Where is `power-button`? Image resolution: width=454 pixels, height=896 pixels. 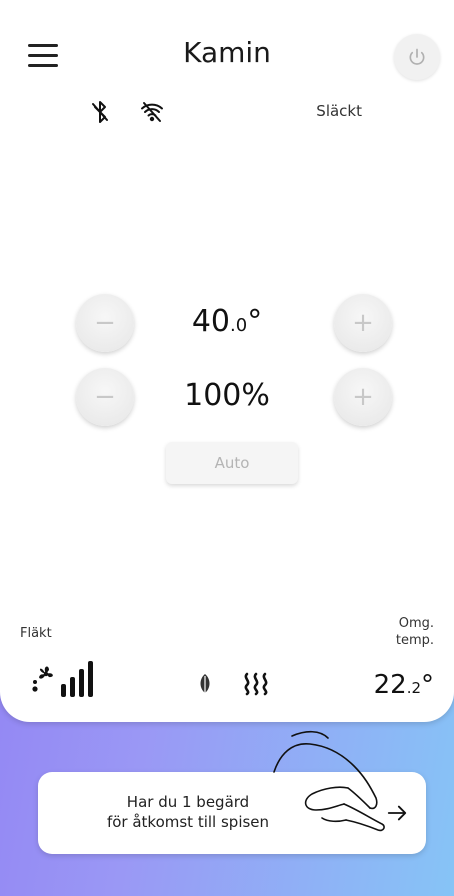 power-button is located at coordinates (417, 57).